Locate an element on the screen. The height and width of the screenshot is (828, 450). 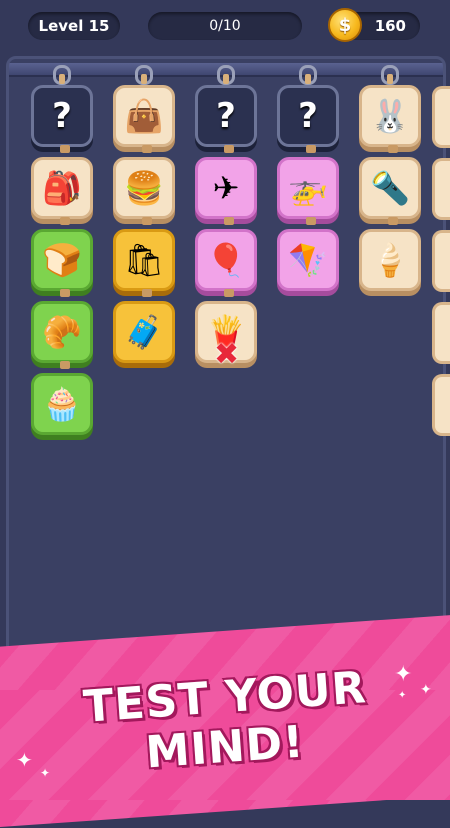
tile-backpack: 🎒 is located at coordinates (62, 191).